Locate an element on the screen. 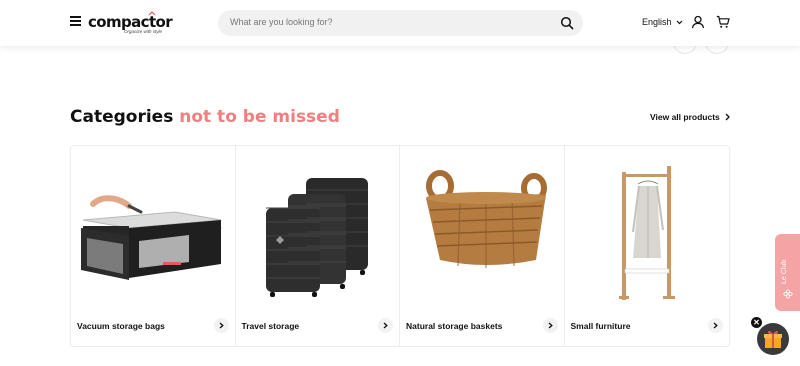 This screenshot has width=800, height=366. search-icon is located at coordinates (567, 23).